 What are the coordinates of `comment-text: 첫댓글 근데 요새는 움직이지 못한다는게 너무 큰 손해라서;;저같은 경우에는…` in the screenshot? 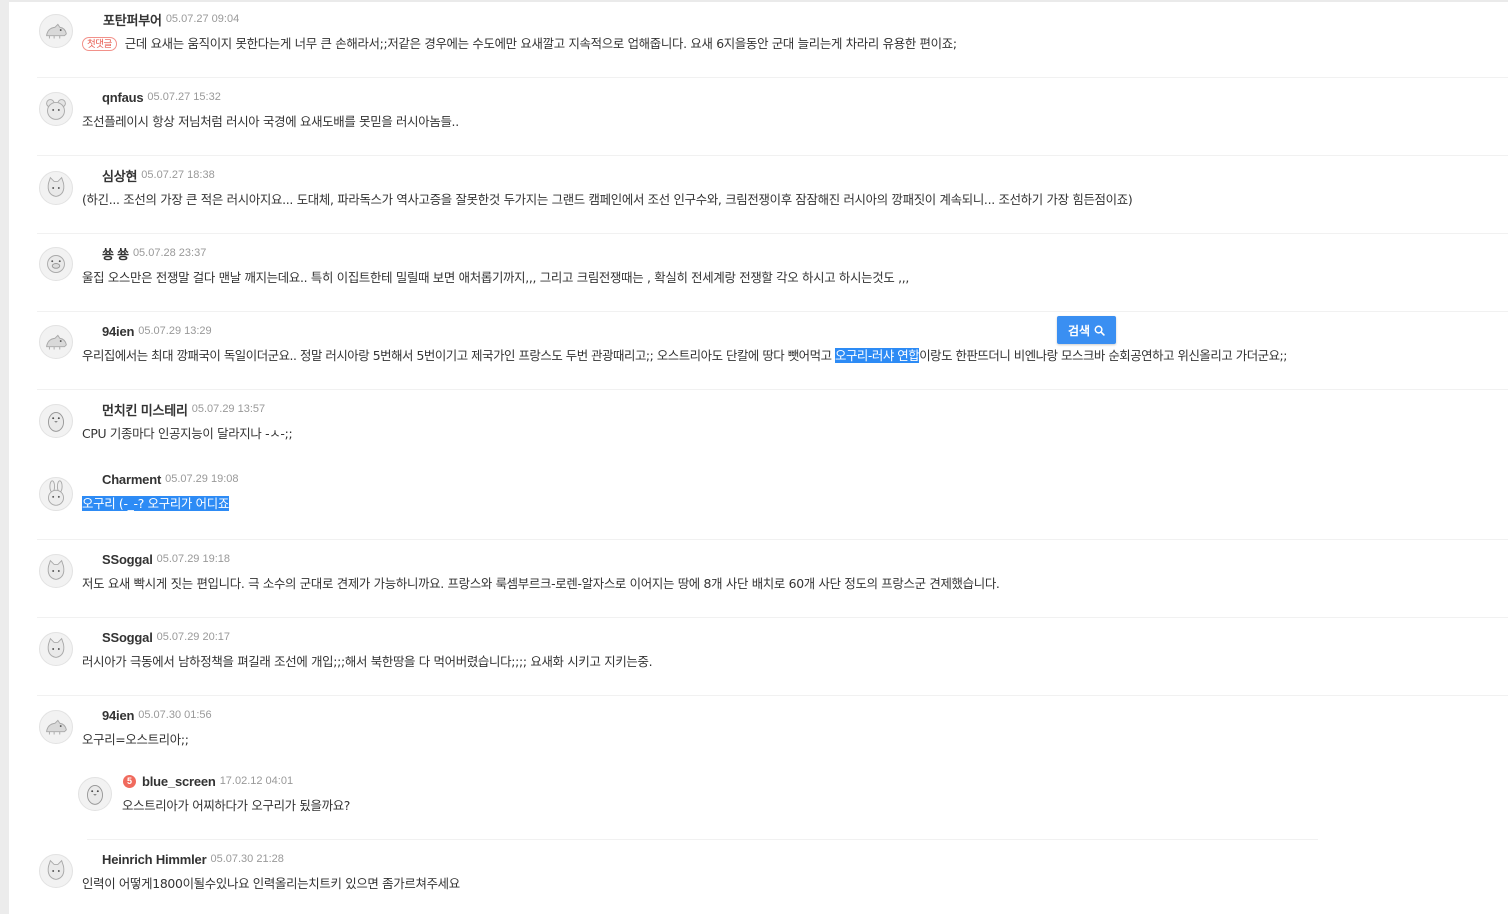 It's located at (519, 44).